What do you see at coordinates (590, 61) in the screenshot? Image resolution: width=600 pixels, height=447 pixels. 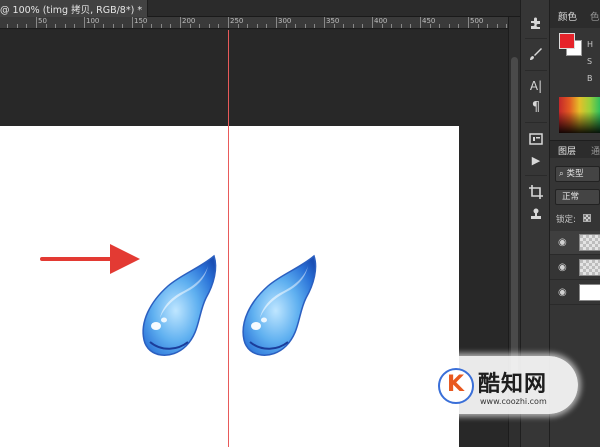 I see `channel-s-label: S` at bounding box center [590, 61].